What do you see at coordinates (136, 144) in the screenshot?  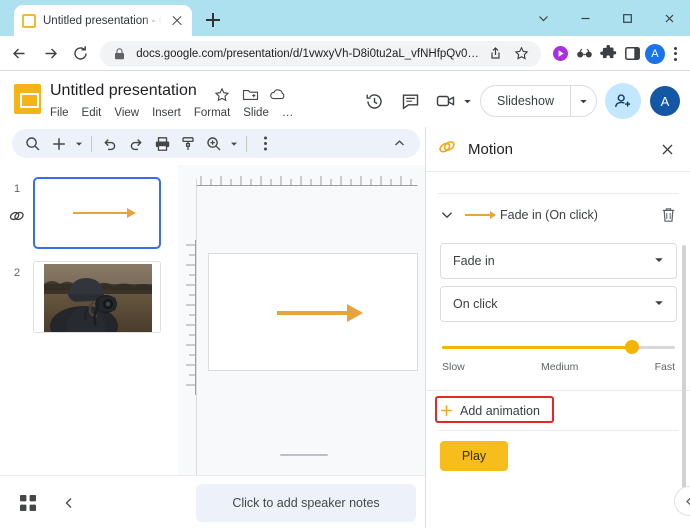 I see `redo-icon` at bounding box center [136, 144].